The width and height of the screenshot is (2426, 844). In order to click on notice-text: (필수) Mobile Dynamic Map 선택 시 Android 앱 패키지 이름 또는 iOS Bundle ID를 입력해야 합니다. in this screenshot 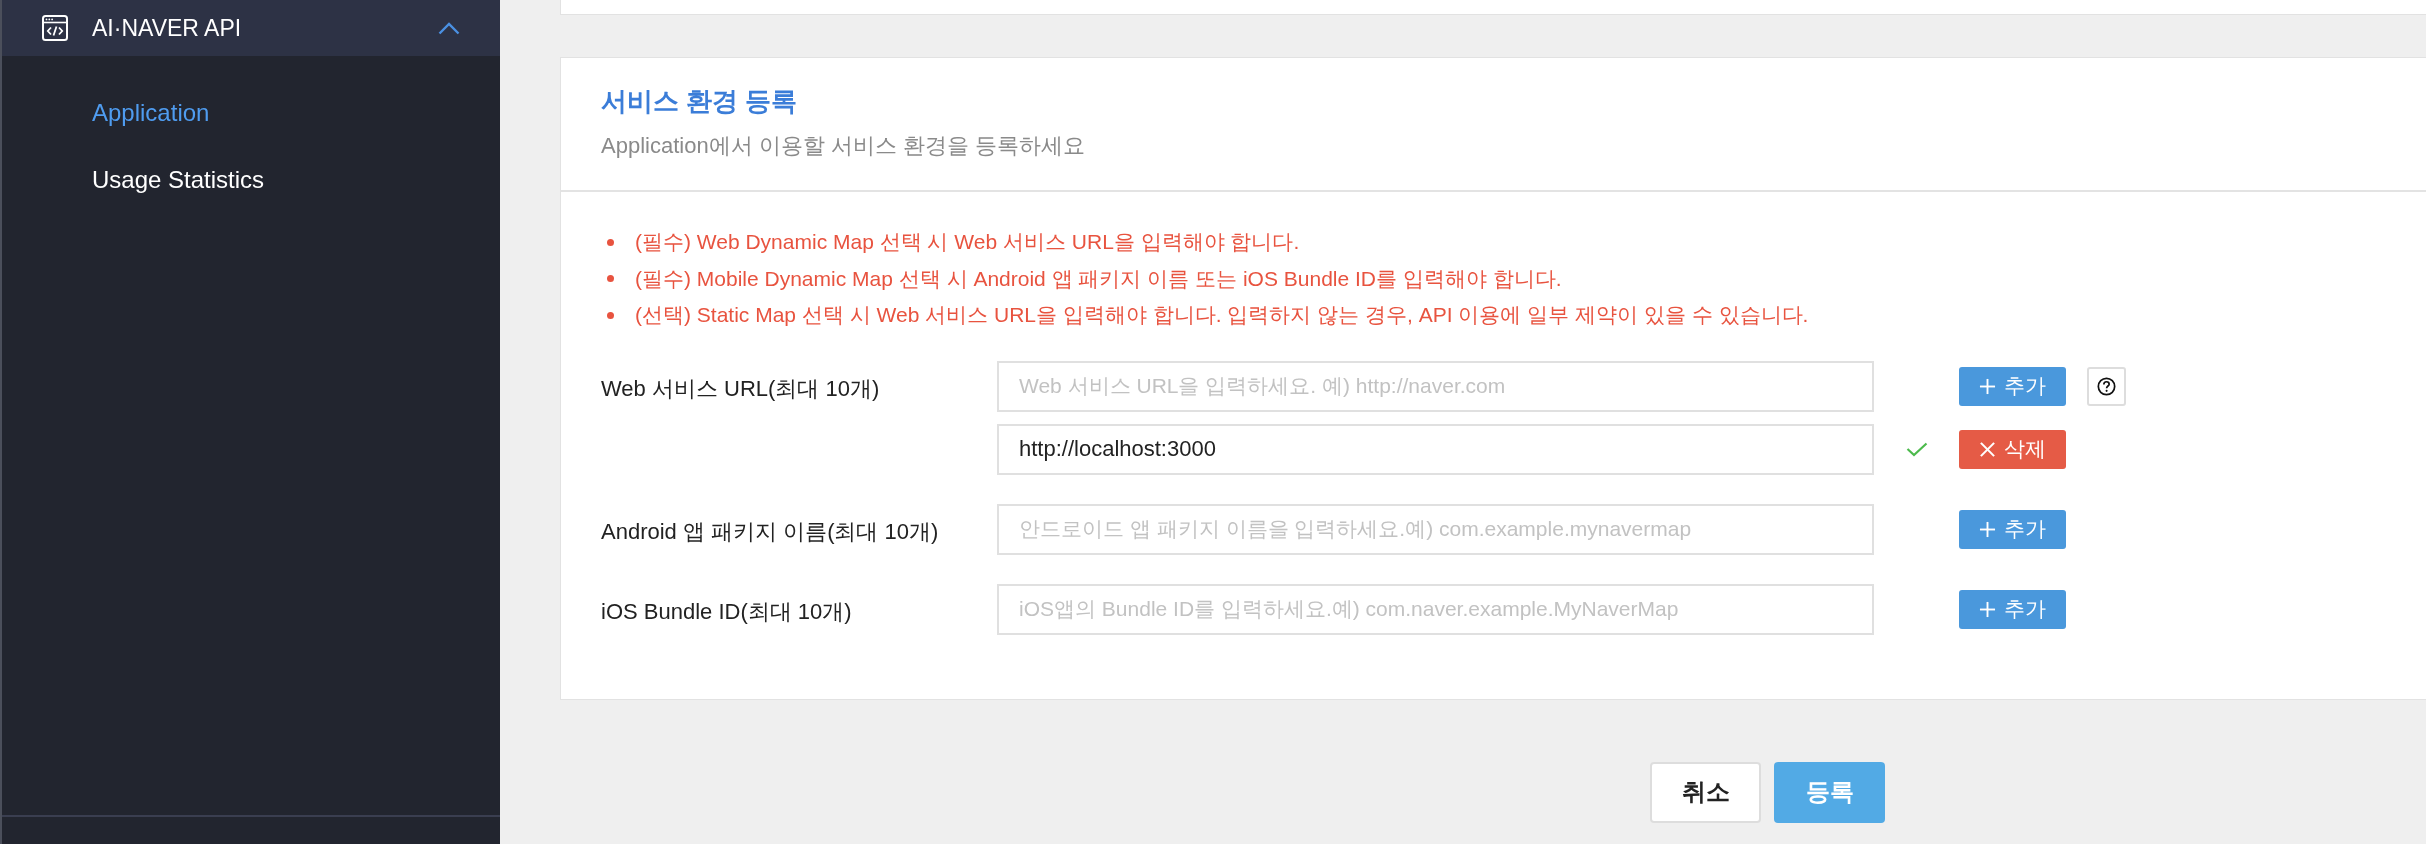, I will do `click(1098, 278)`.